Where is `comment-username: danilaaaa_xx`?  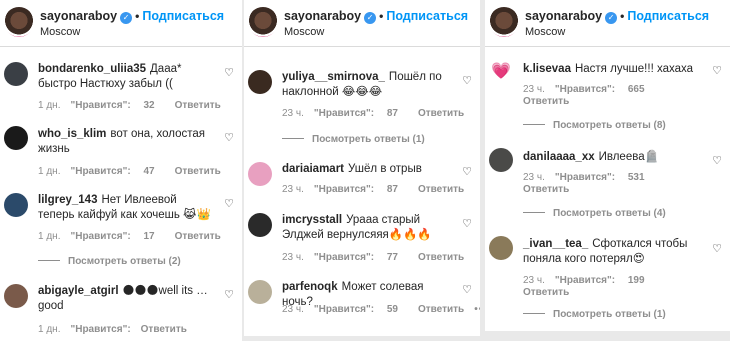 comment-username: danilaaaa_xx is located at coordinates (559, 157).